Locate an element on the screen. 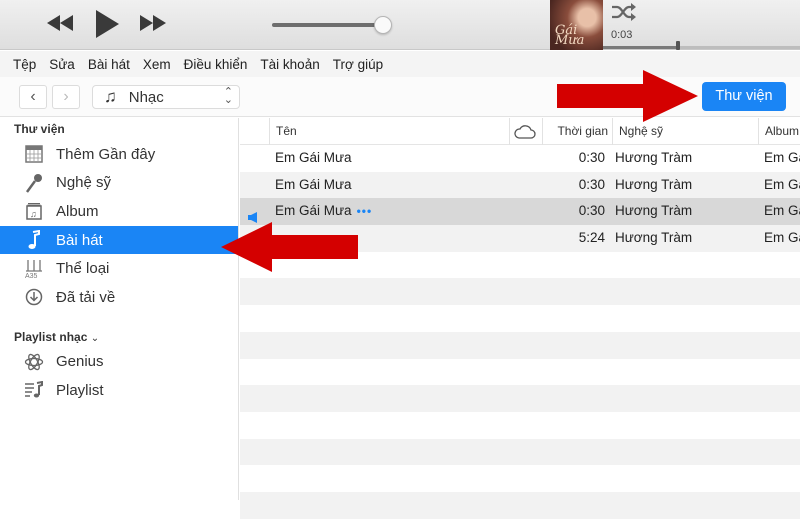 The width and height of the screenshot is (800, 519). sidebar-item-label: Bài hát is located at coordinates (79, 240).